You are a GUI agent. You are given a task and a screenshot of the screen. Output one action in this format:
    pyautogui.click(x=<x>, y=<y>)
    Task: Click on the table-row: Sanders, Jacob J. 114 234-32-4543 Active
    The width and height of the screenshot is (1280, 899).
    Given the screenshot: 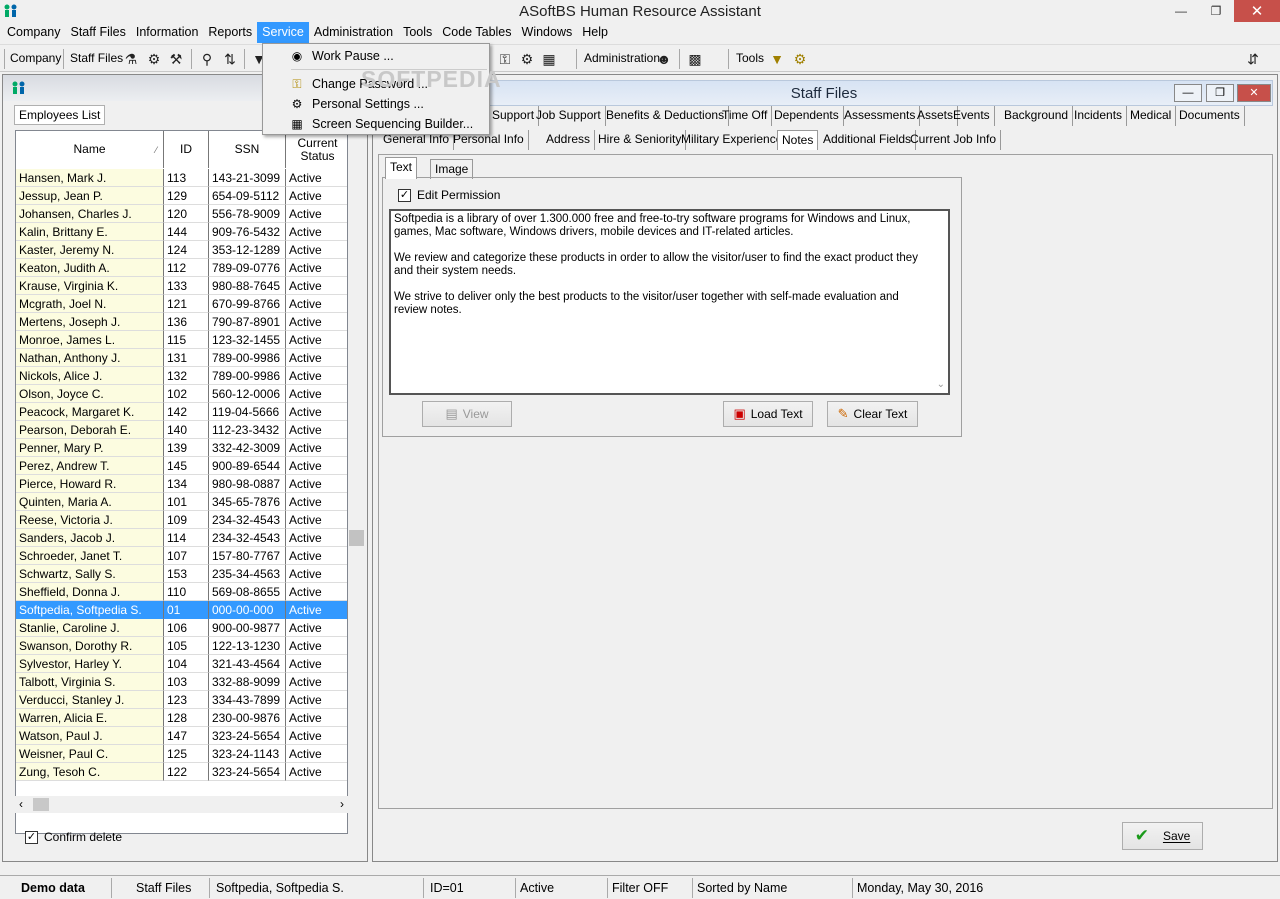 What is the action you would take?
    pyautogui.click(x=181, y=538)
    